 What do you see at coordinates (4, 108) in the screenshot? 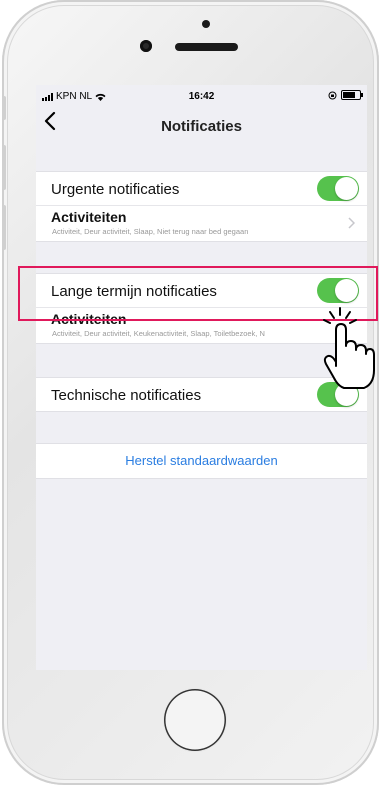
I see `mute-switch` at bounding box center [4, 108].